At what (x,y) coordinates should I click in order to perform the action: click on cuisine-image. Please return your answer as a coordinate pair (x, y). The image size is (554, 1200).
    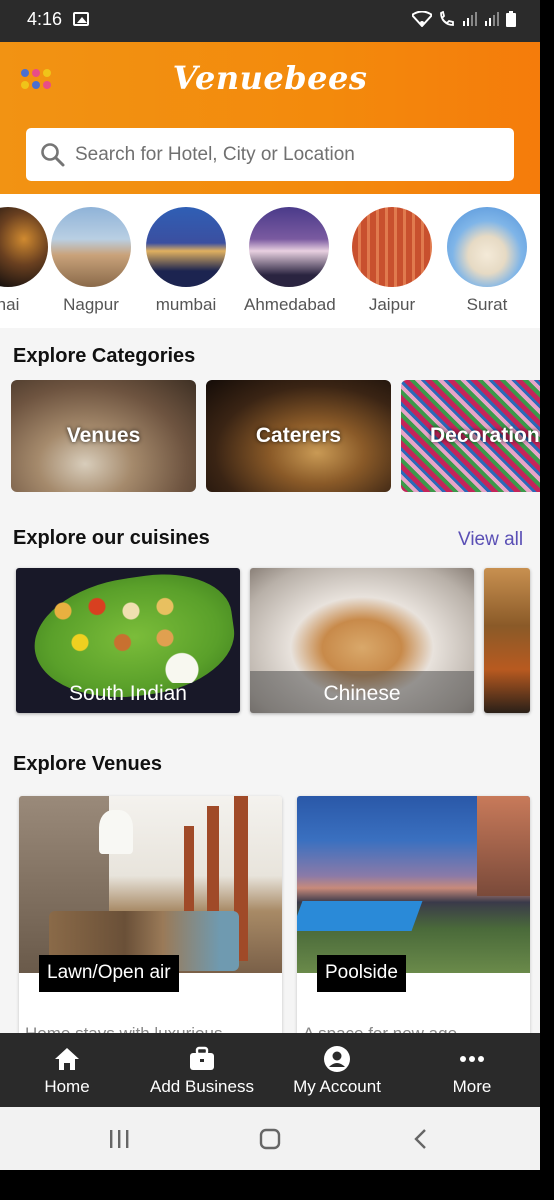
    Looking at the image, I should click on (507, 640).